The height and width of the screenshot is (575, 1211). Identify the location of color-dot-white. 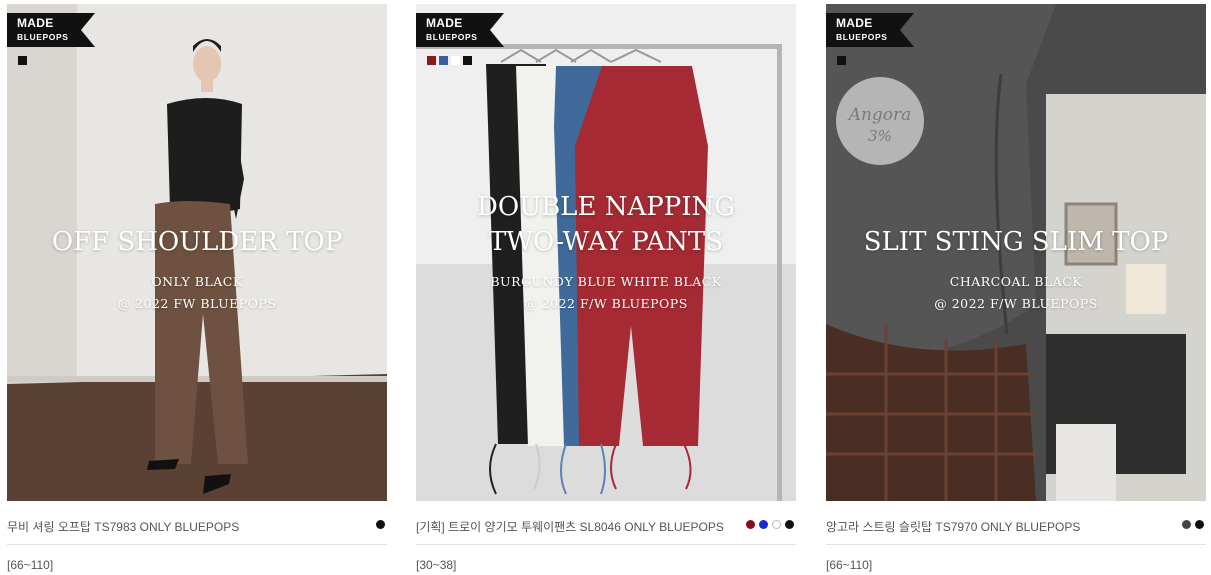
(776, 524).